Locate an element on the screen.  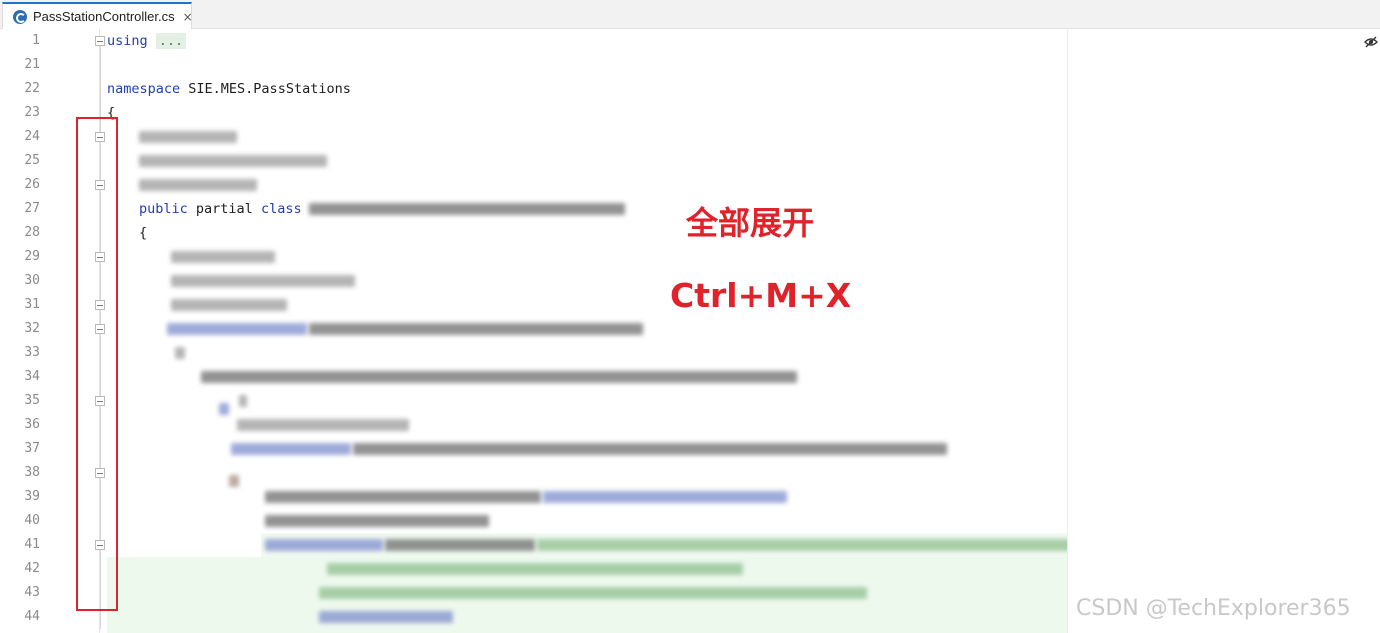
hide-eye-icon is located at coordinates (1371, 42).